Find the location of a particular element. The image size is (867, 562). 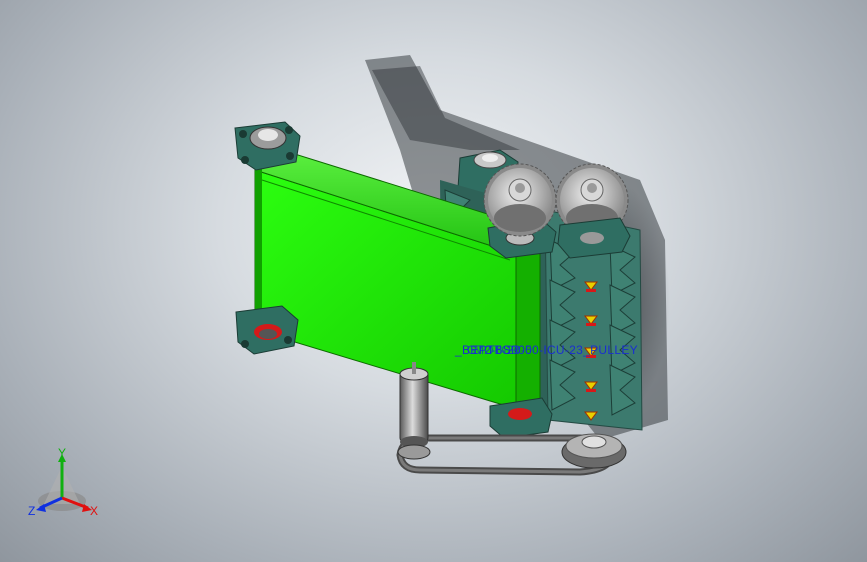

bearing-bottom-left is located at coordinates (267, 330).